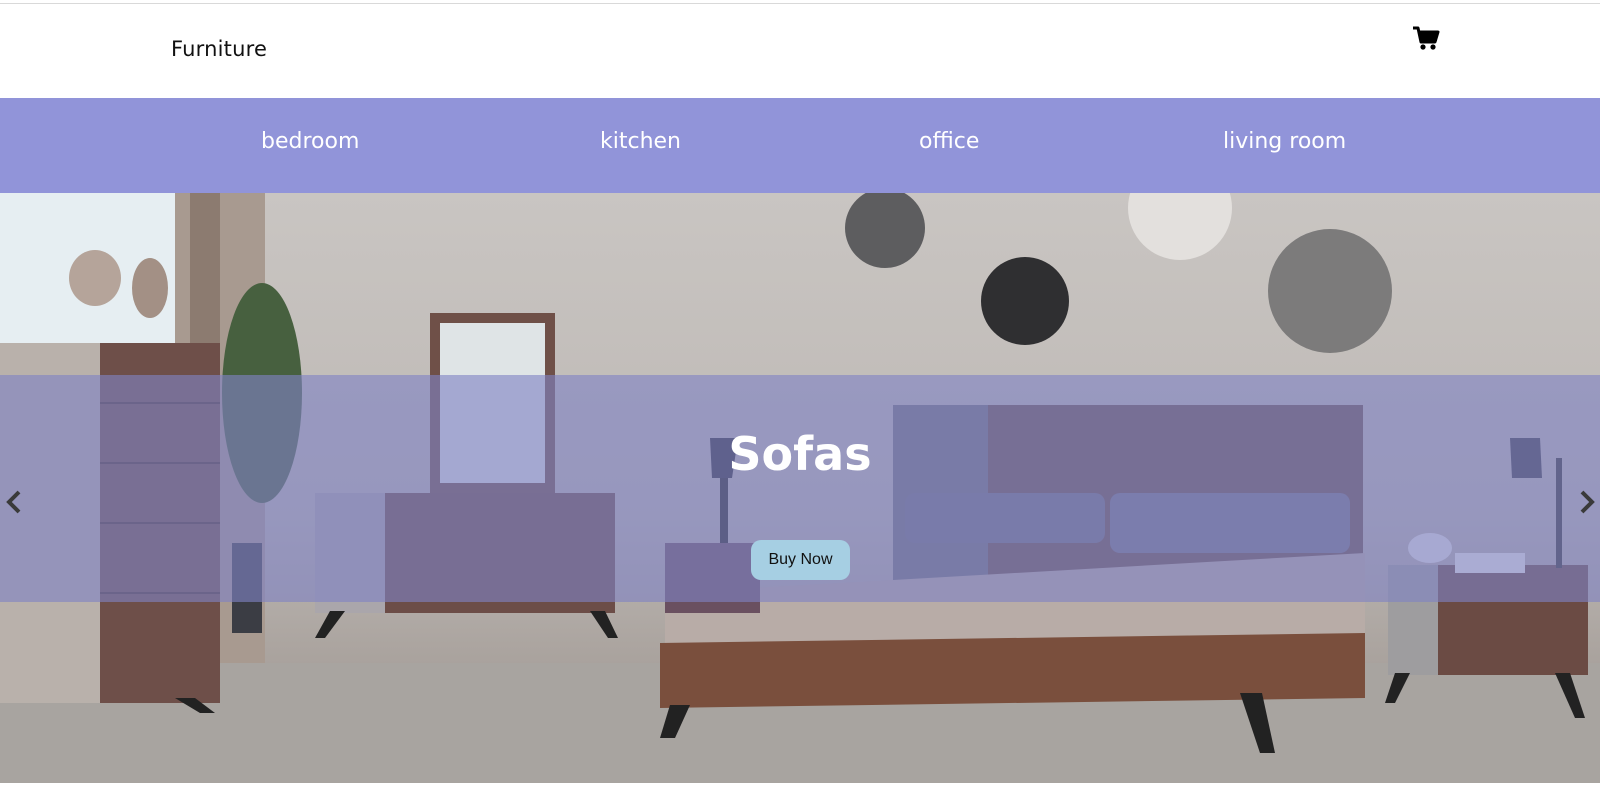  What do you see at coordinates (14, 502) in the screenshot?
I see `chevron-left-icon` at bounding box center [14, 502].